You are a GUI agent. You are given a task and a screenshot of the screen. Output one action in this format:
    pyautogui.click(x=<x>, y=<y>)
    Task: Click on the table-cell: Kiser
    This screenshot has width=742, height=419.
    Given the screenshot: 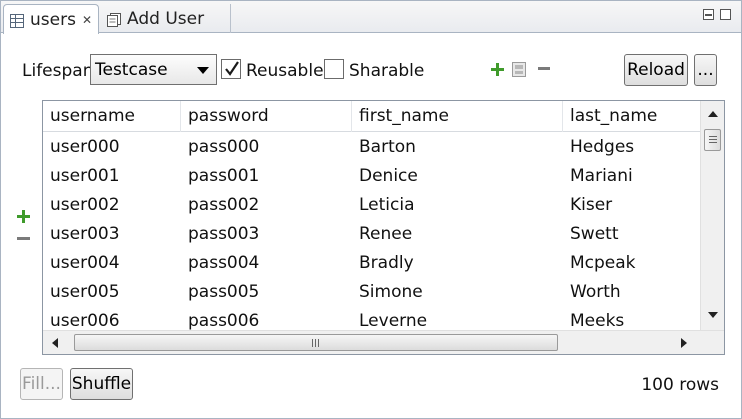 What is the action you would take?
    pyautogui.click(x=587, y=205)
    